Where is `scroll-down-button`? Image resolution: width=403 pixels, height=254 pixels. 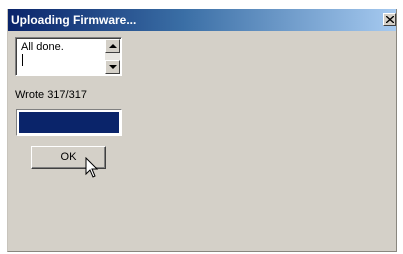 scroll-down-button is located at coordinates (112, 67).